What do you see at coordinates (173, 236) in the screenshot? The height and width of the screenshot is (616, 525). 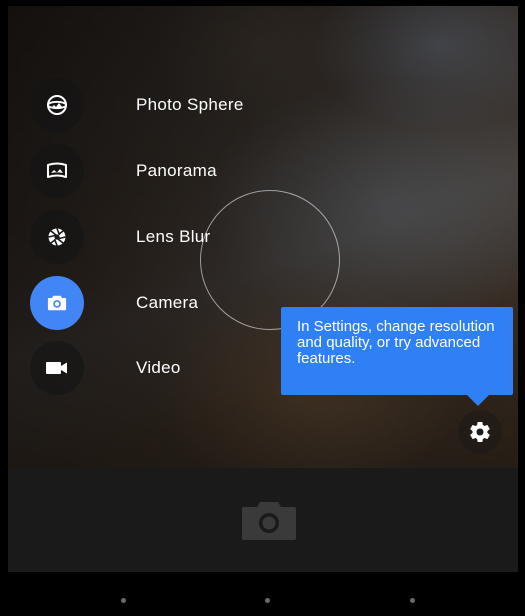 I see `mode-label: Lens Blur` at bounding box center [173, 236].